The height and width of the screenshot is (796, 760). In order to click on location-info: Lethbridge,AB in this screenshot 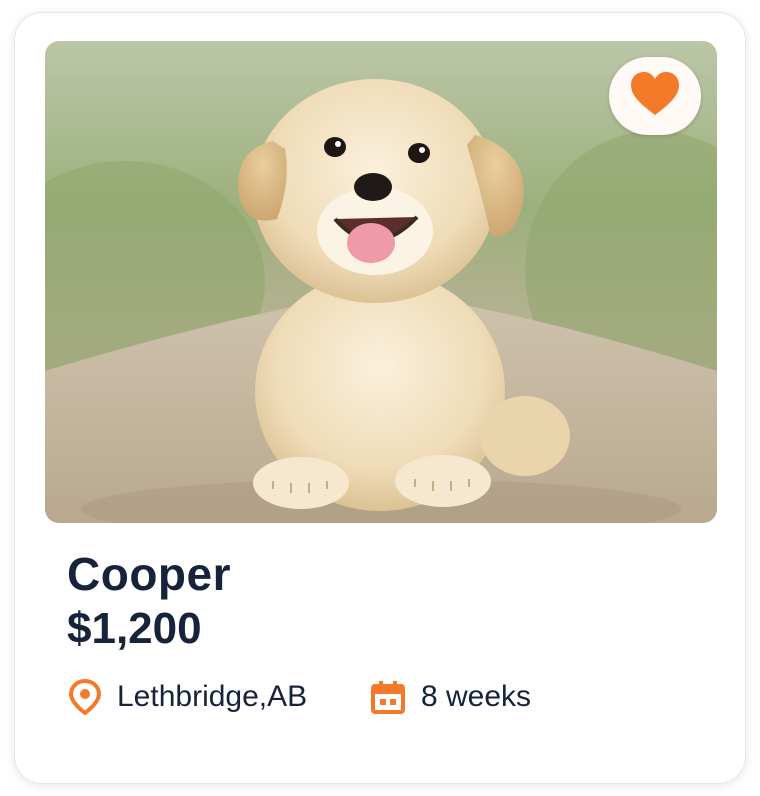, I will do `click(188, 697)`.